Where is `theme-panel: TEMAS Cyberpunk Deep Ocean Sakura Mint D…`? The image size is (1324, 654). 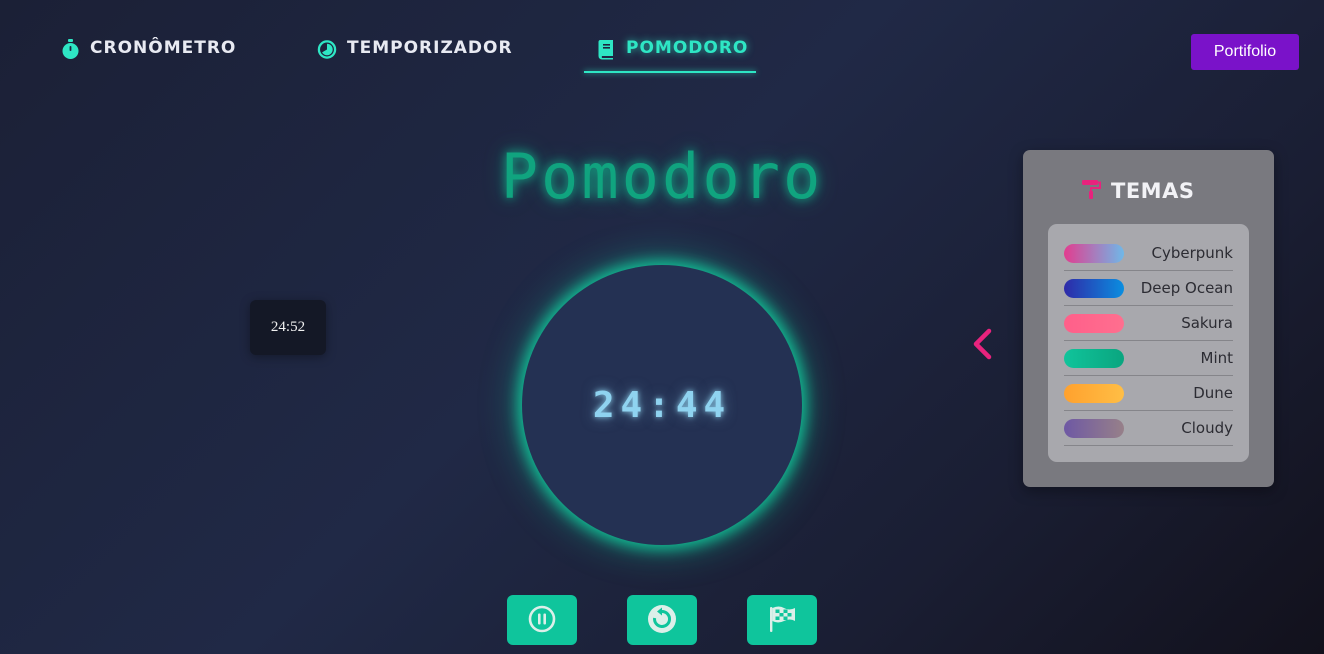
theme-panel: TEMAS Cyberpunk Deep Ocean Sakura Mint D… is located at coordinates (1148, 318).